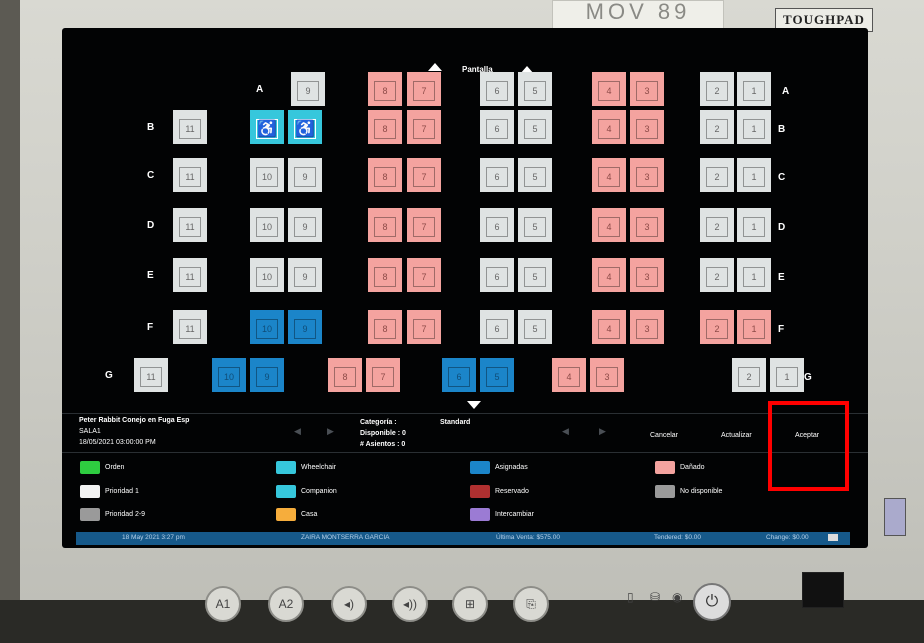  What do you see at coordinates (435, 67) in the screenshot?
I see `scroll-up-icon` at bounding box center [435, 67].